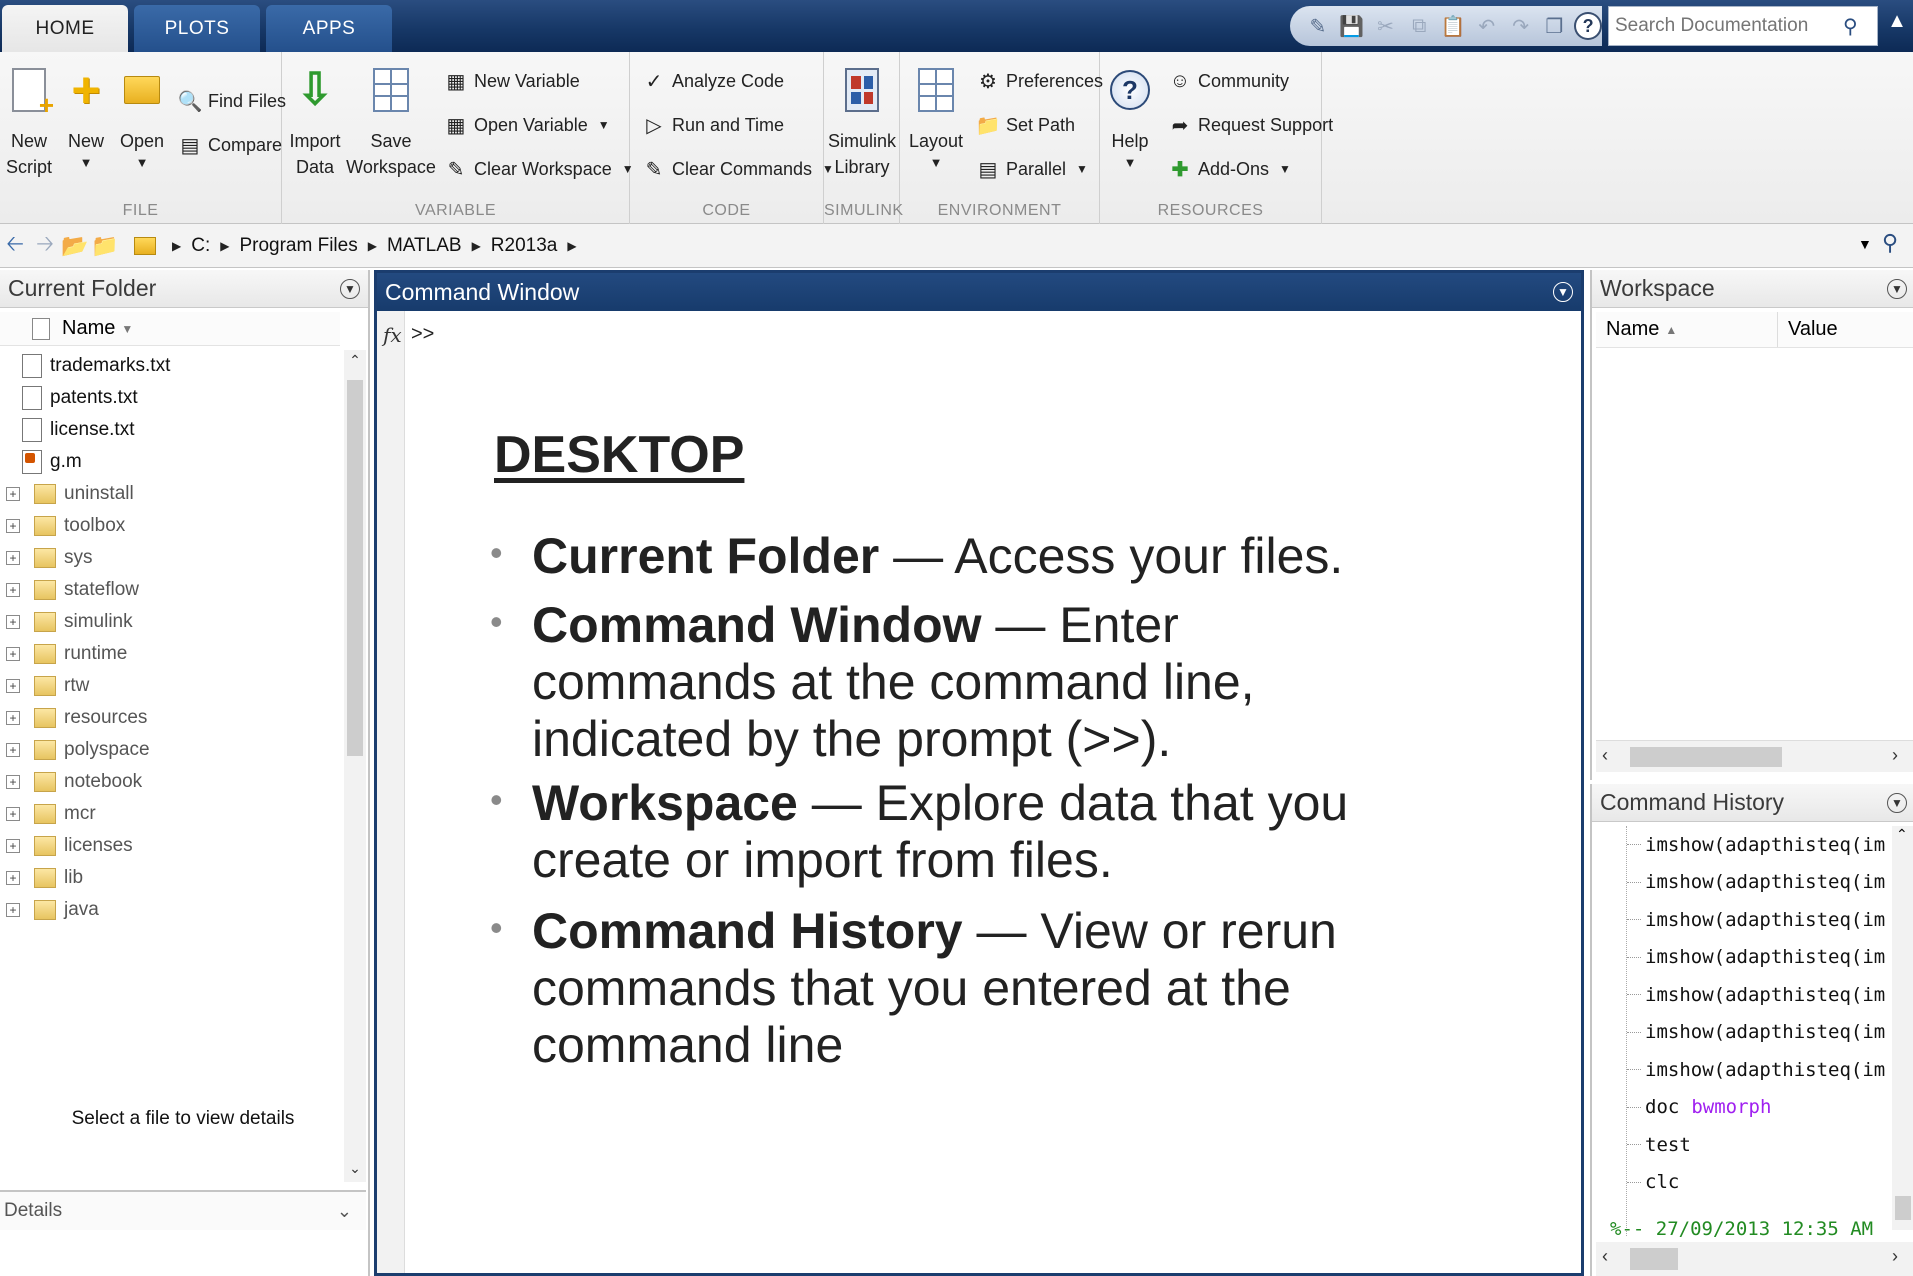 The height and width of the screenshot is (1276, 1913). Describe the element at coordinates (712, 125) in the screenshot. I see `run-and-time-button: ▷ Run and Time` at that location.